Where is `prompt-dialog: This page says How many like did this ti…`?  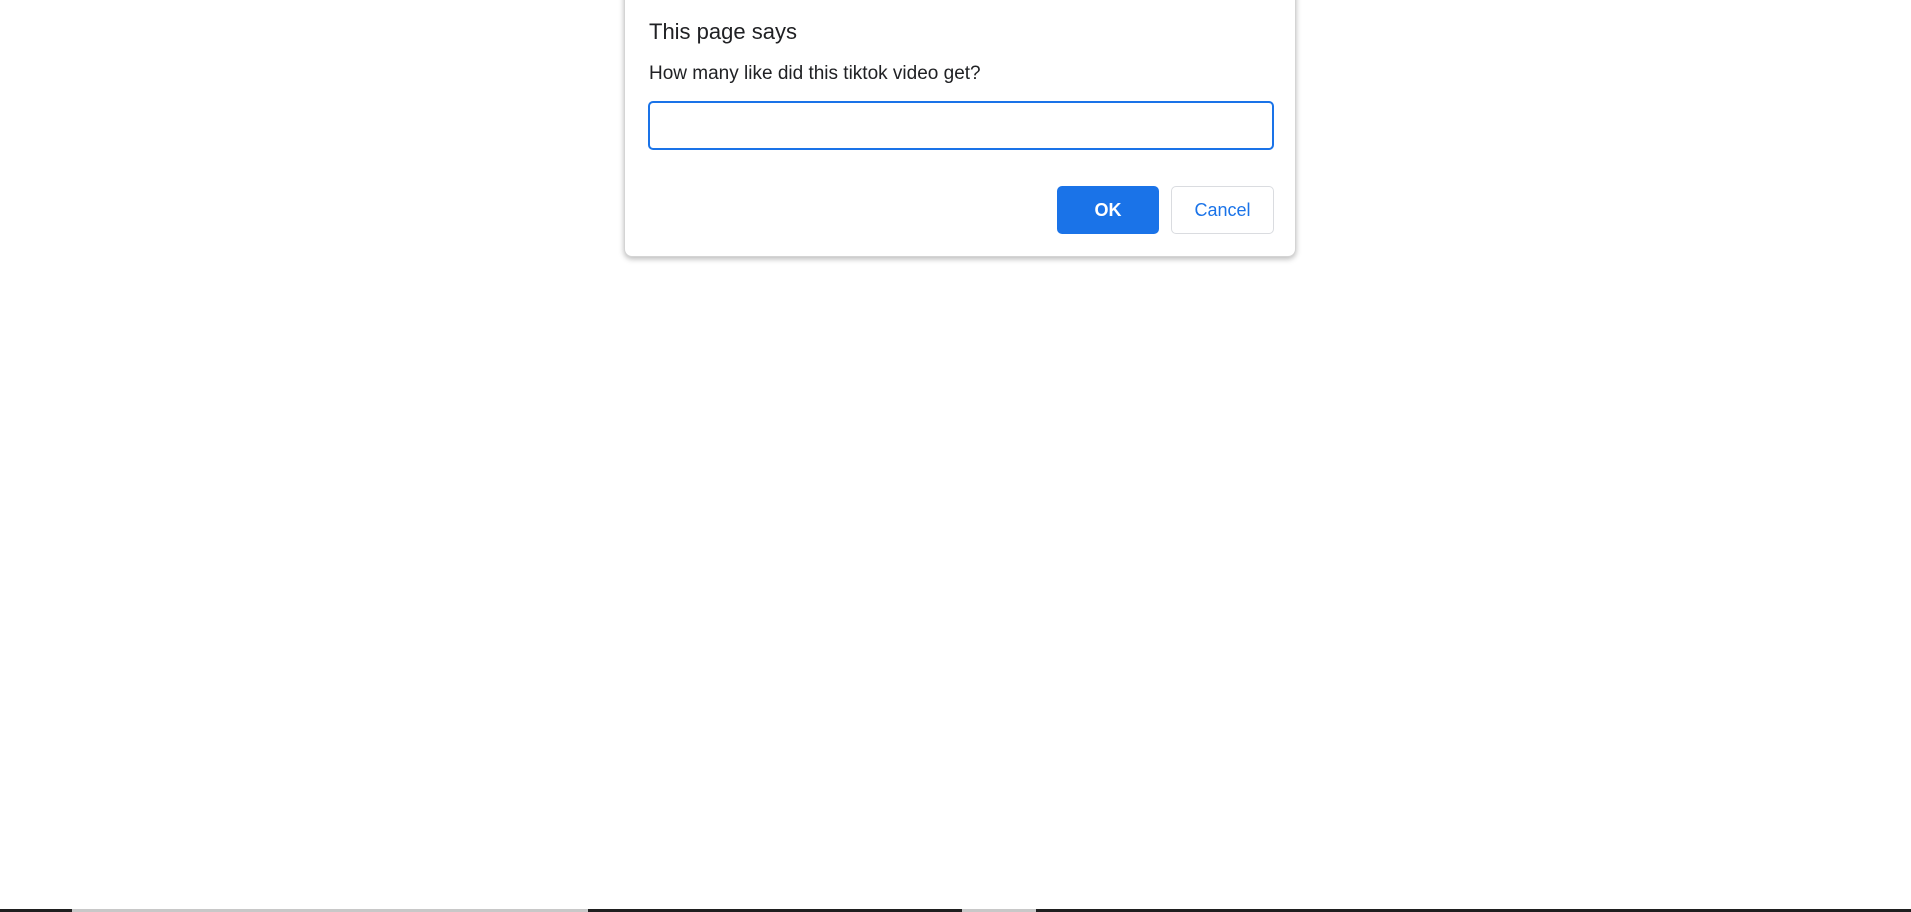
prompt-dialog: This page says How many like did this ti… is located at coordinates (960, 128).